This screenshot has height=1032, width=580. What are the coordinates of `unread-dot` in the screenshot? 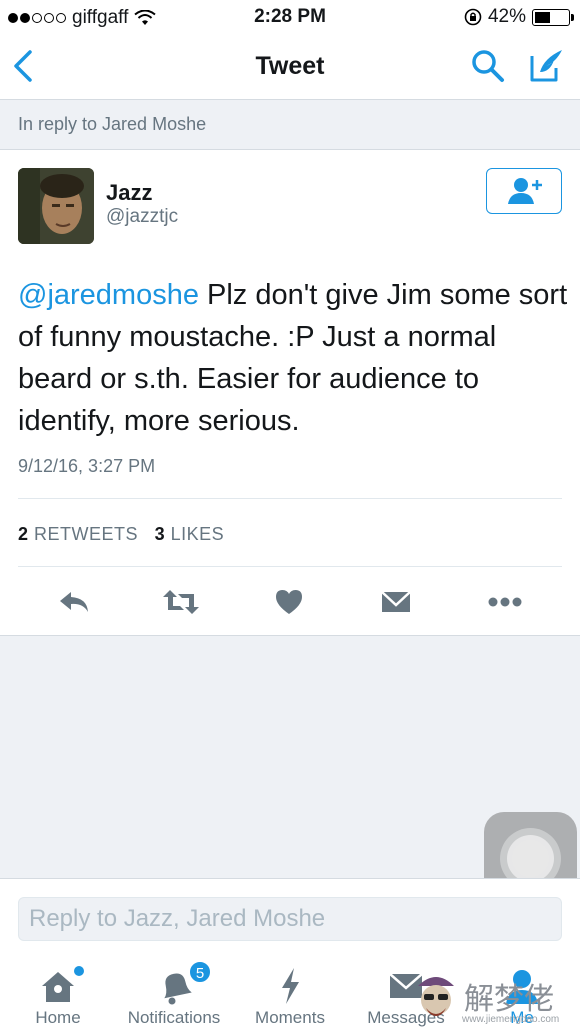 It's located at (79, 971).